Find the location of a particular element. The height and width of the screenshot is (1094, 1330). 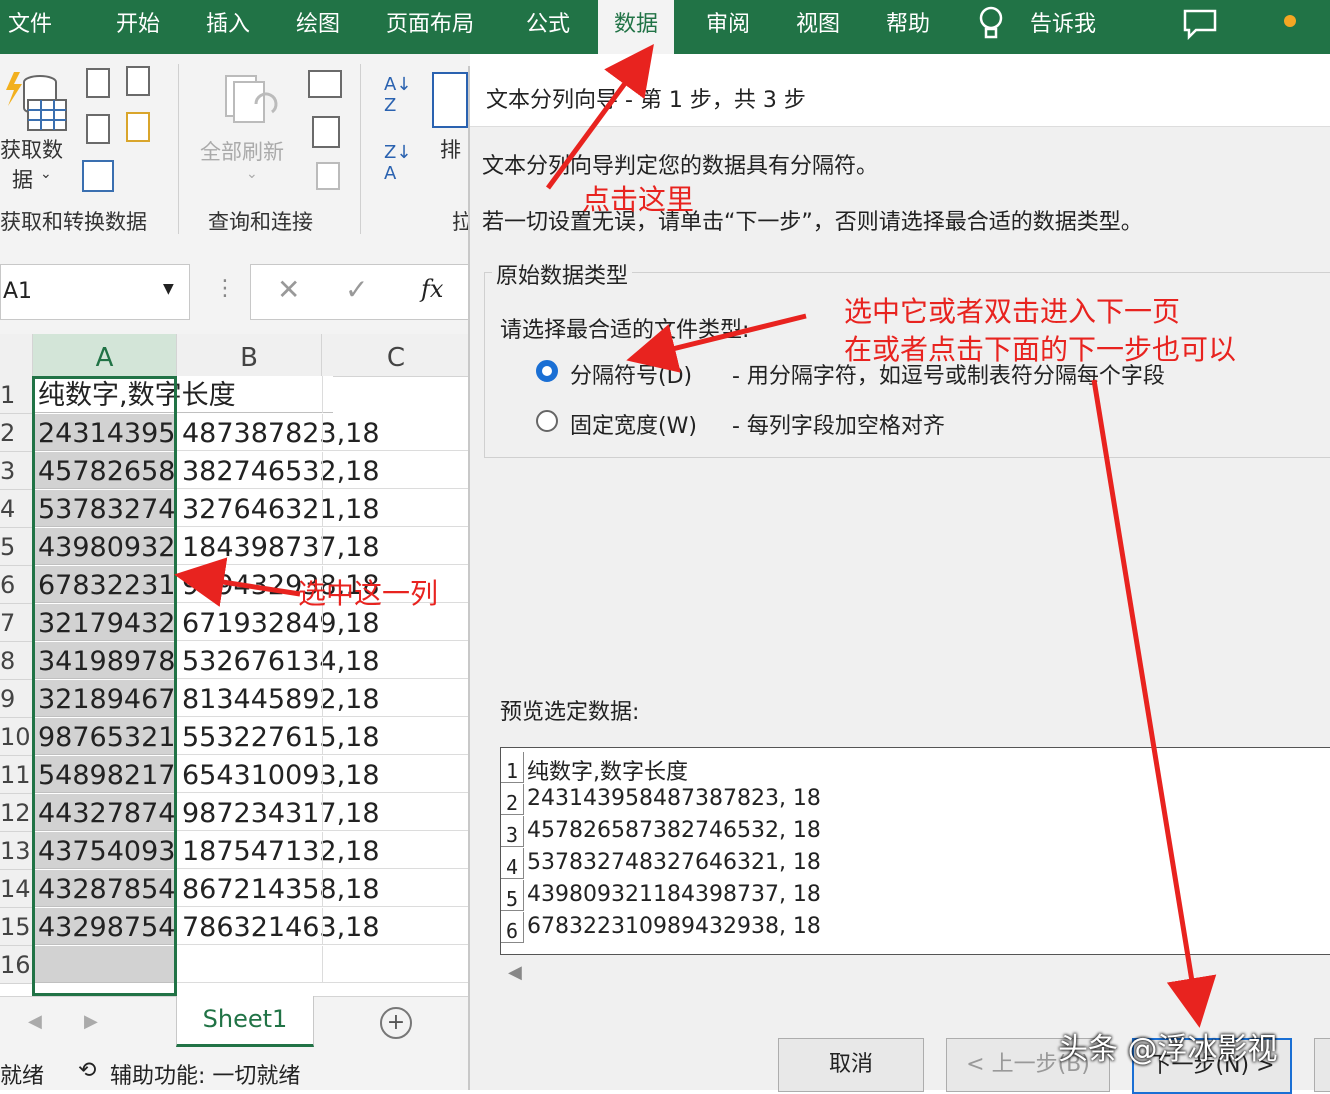

arrow-to-delimited-option is located at coordinates (716, 343).